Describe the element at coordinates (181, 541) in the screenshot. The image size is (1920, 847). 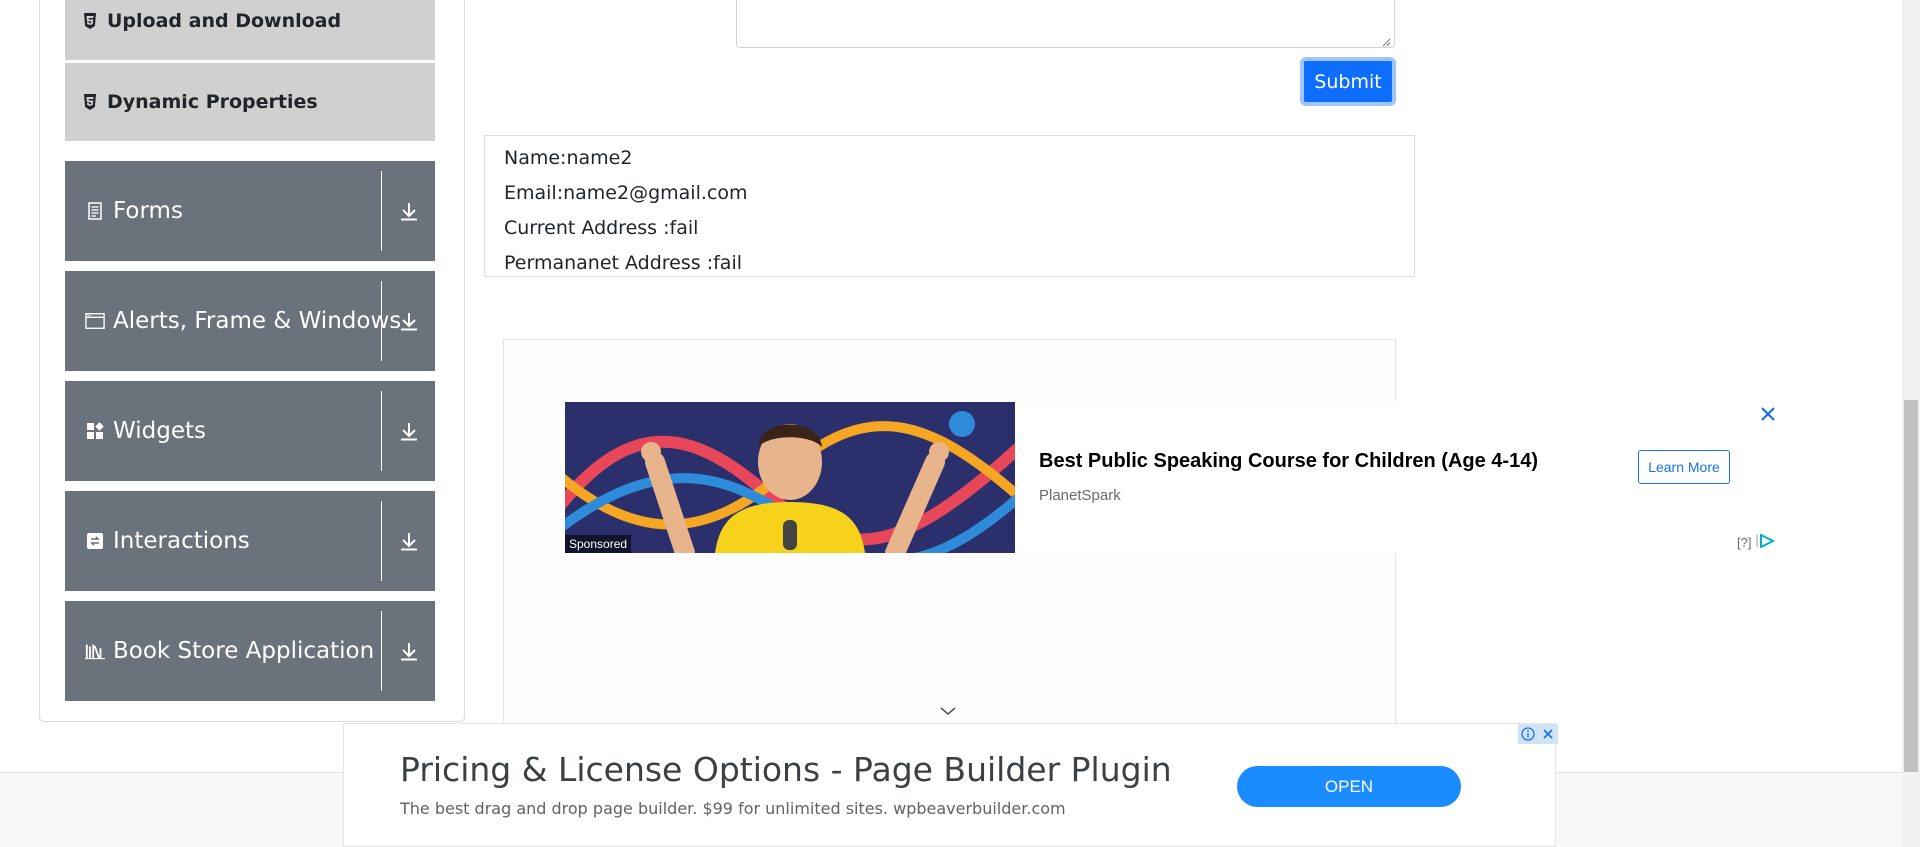
I see `group-label: Interactions` at that location.